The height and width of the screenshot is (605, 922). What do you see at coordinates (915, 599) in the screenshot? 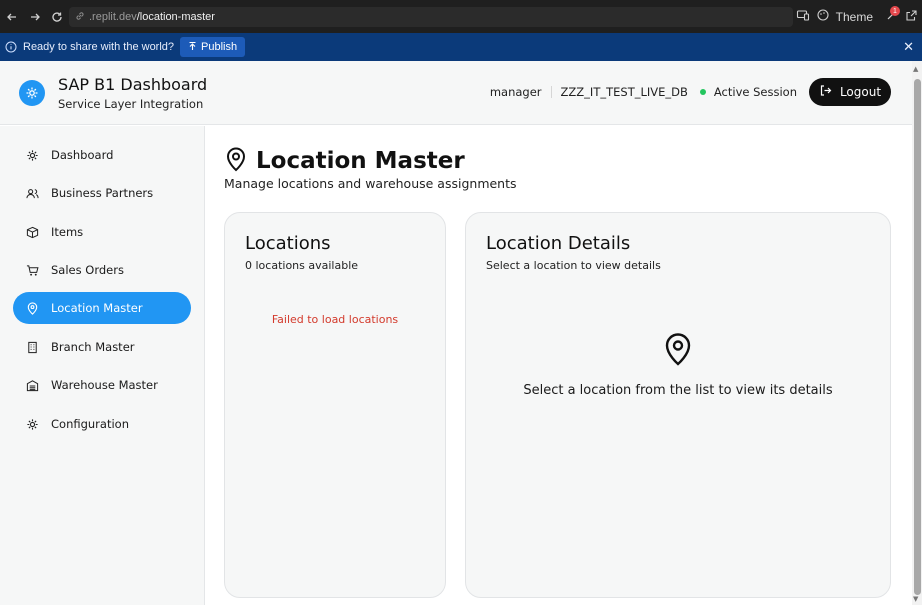
I see `scroll-down-icon: ▼` at bounding box center [915, 599].